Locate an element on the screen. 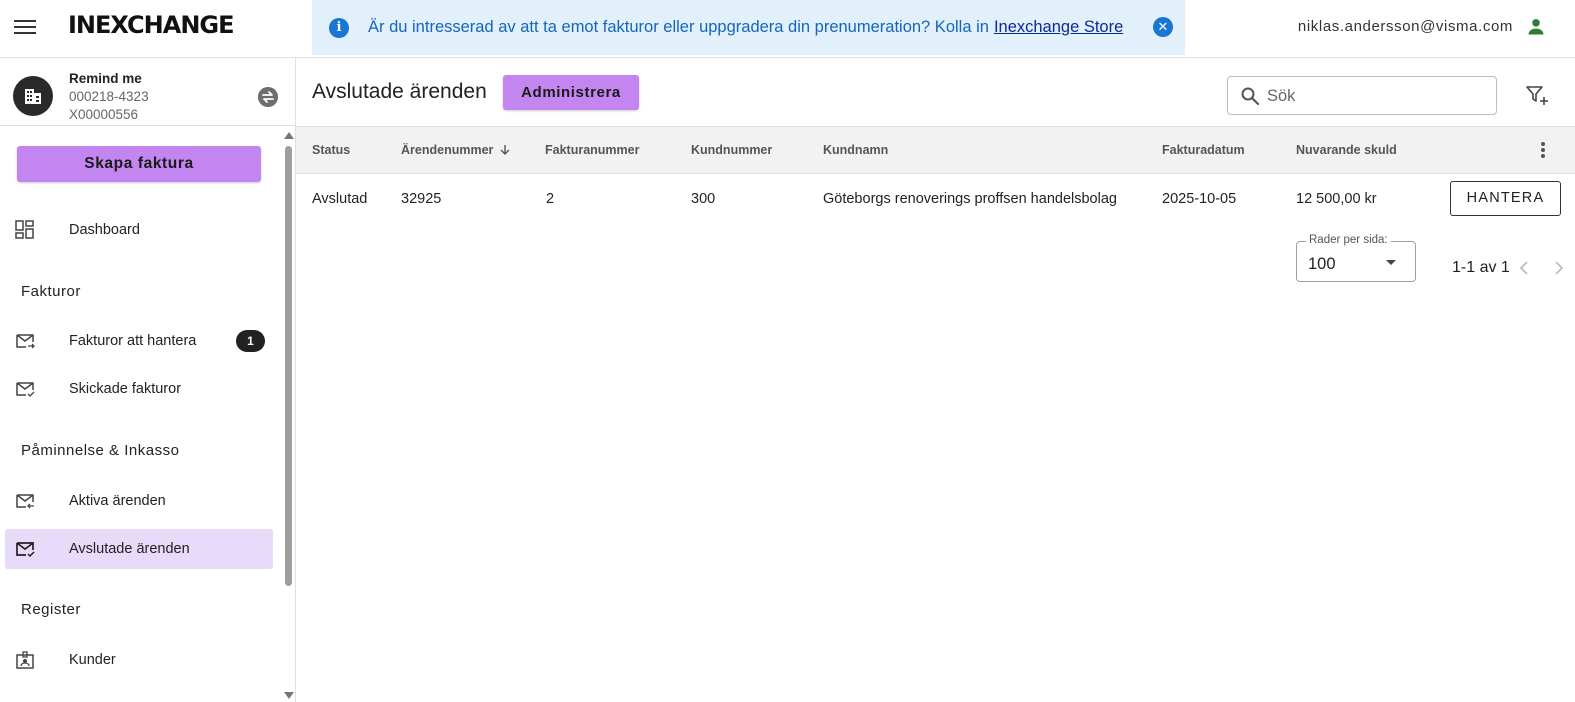  rows-per-page-label: Rader per sida: is located at coordinates (1348, 240).